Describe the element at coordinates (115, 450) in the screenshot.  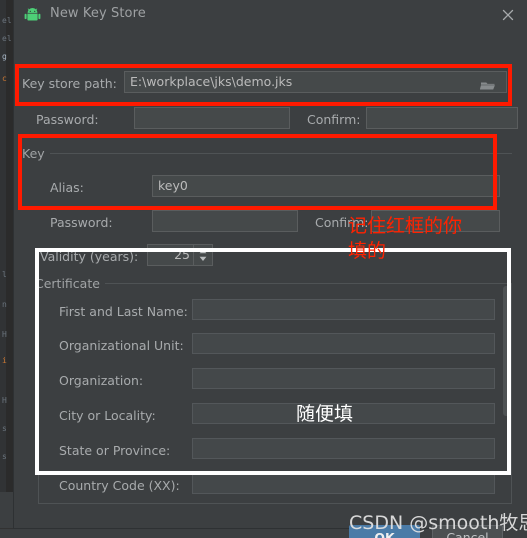
I see `cert-field-label-4: State or Province:` at that location.